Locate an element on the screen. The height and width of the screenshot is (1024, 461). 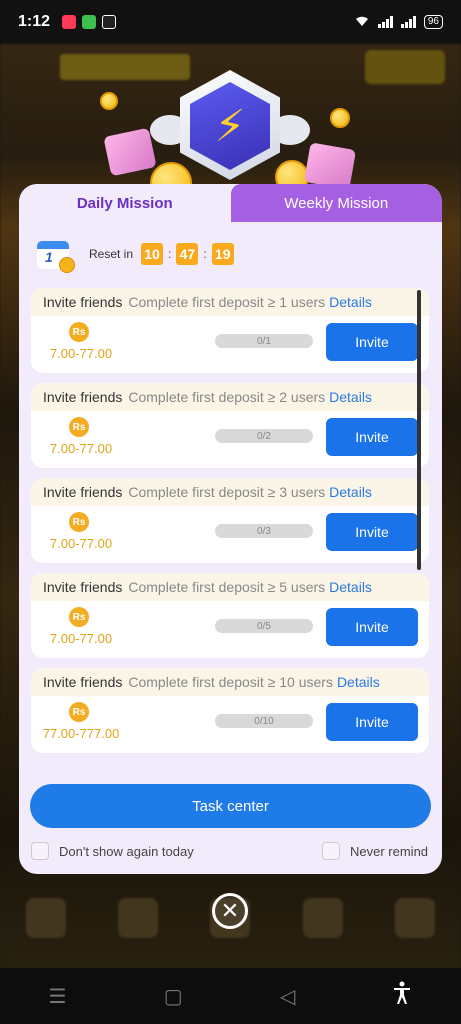
status-bar: 1:12 96 is located at coordinates (230, 22).